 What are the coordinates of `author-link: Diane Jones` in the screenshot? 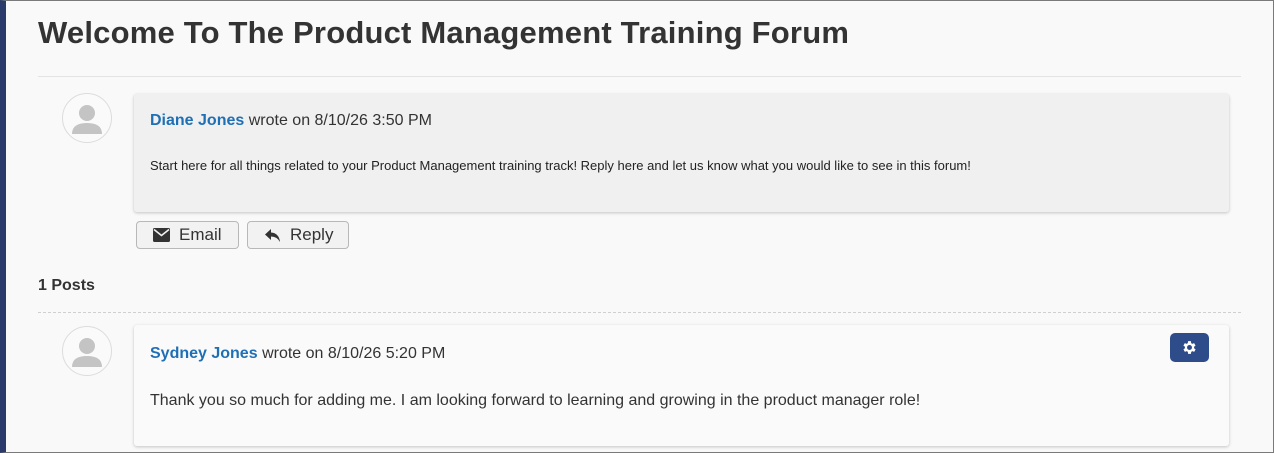 It's located at (197, 120).